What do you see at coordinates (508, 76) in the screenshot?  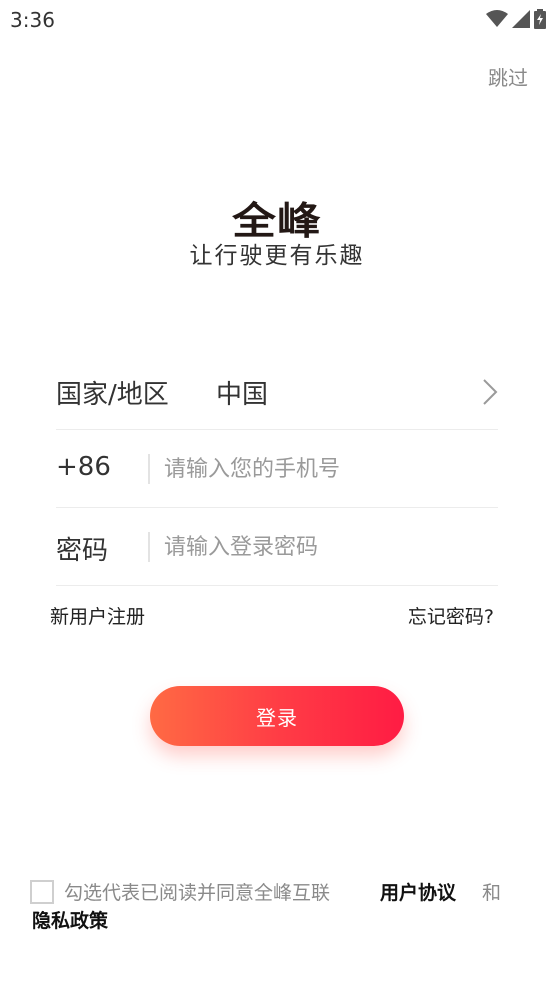 I see `skip-button: 跳过` at bounding box center [508, 76].